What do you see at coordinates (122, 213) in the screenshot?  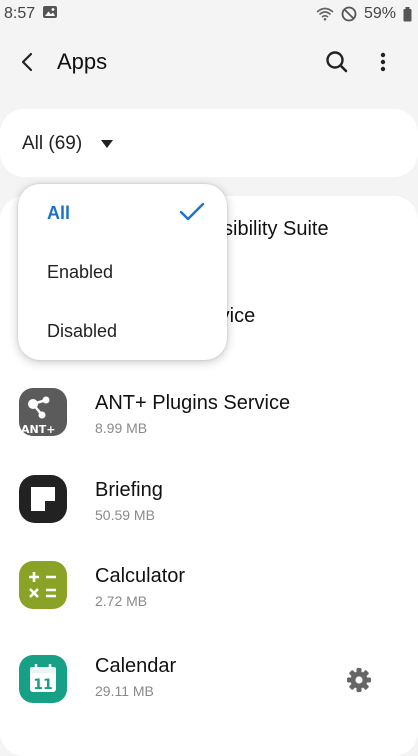 I see `dropdown-option-all: All` at bounding box center [122, 213].